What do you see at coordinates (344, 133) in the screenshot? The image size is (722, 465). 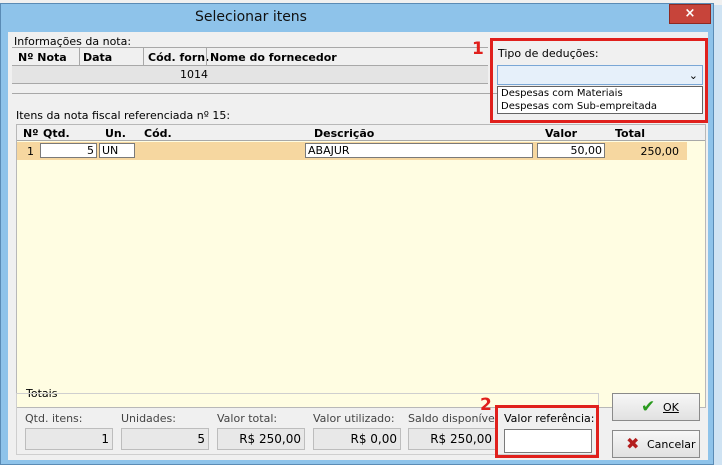 I see `itens-header-descricao: Descrição` at bounding box center [344, 133].